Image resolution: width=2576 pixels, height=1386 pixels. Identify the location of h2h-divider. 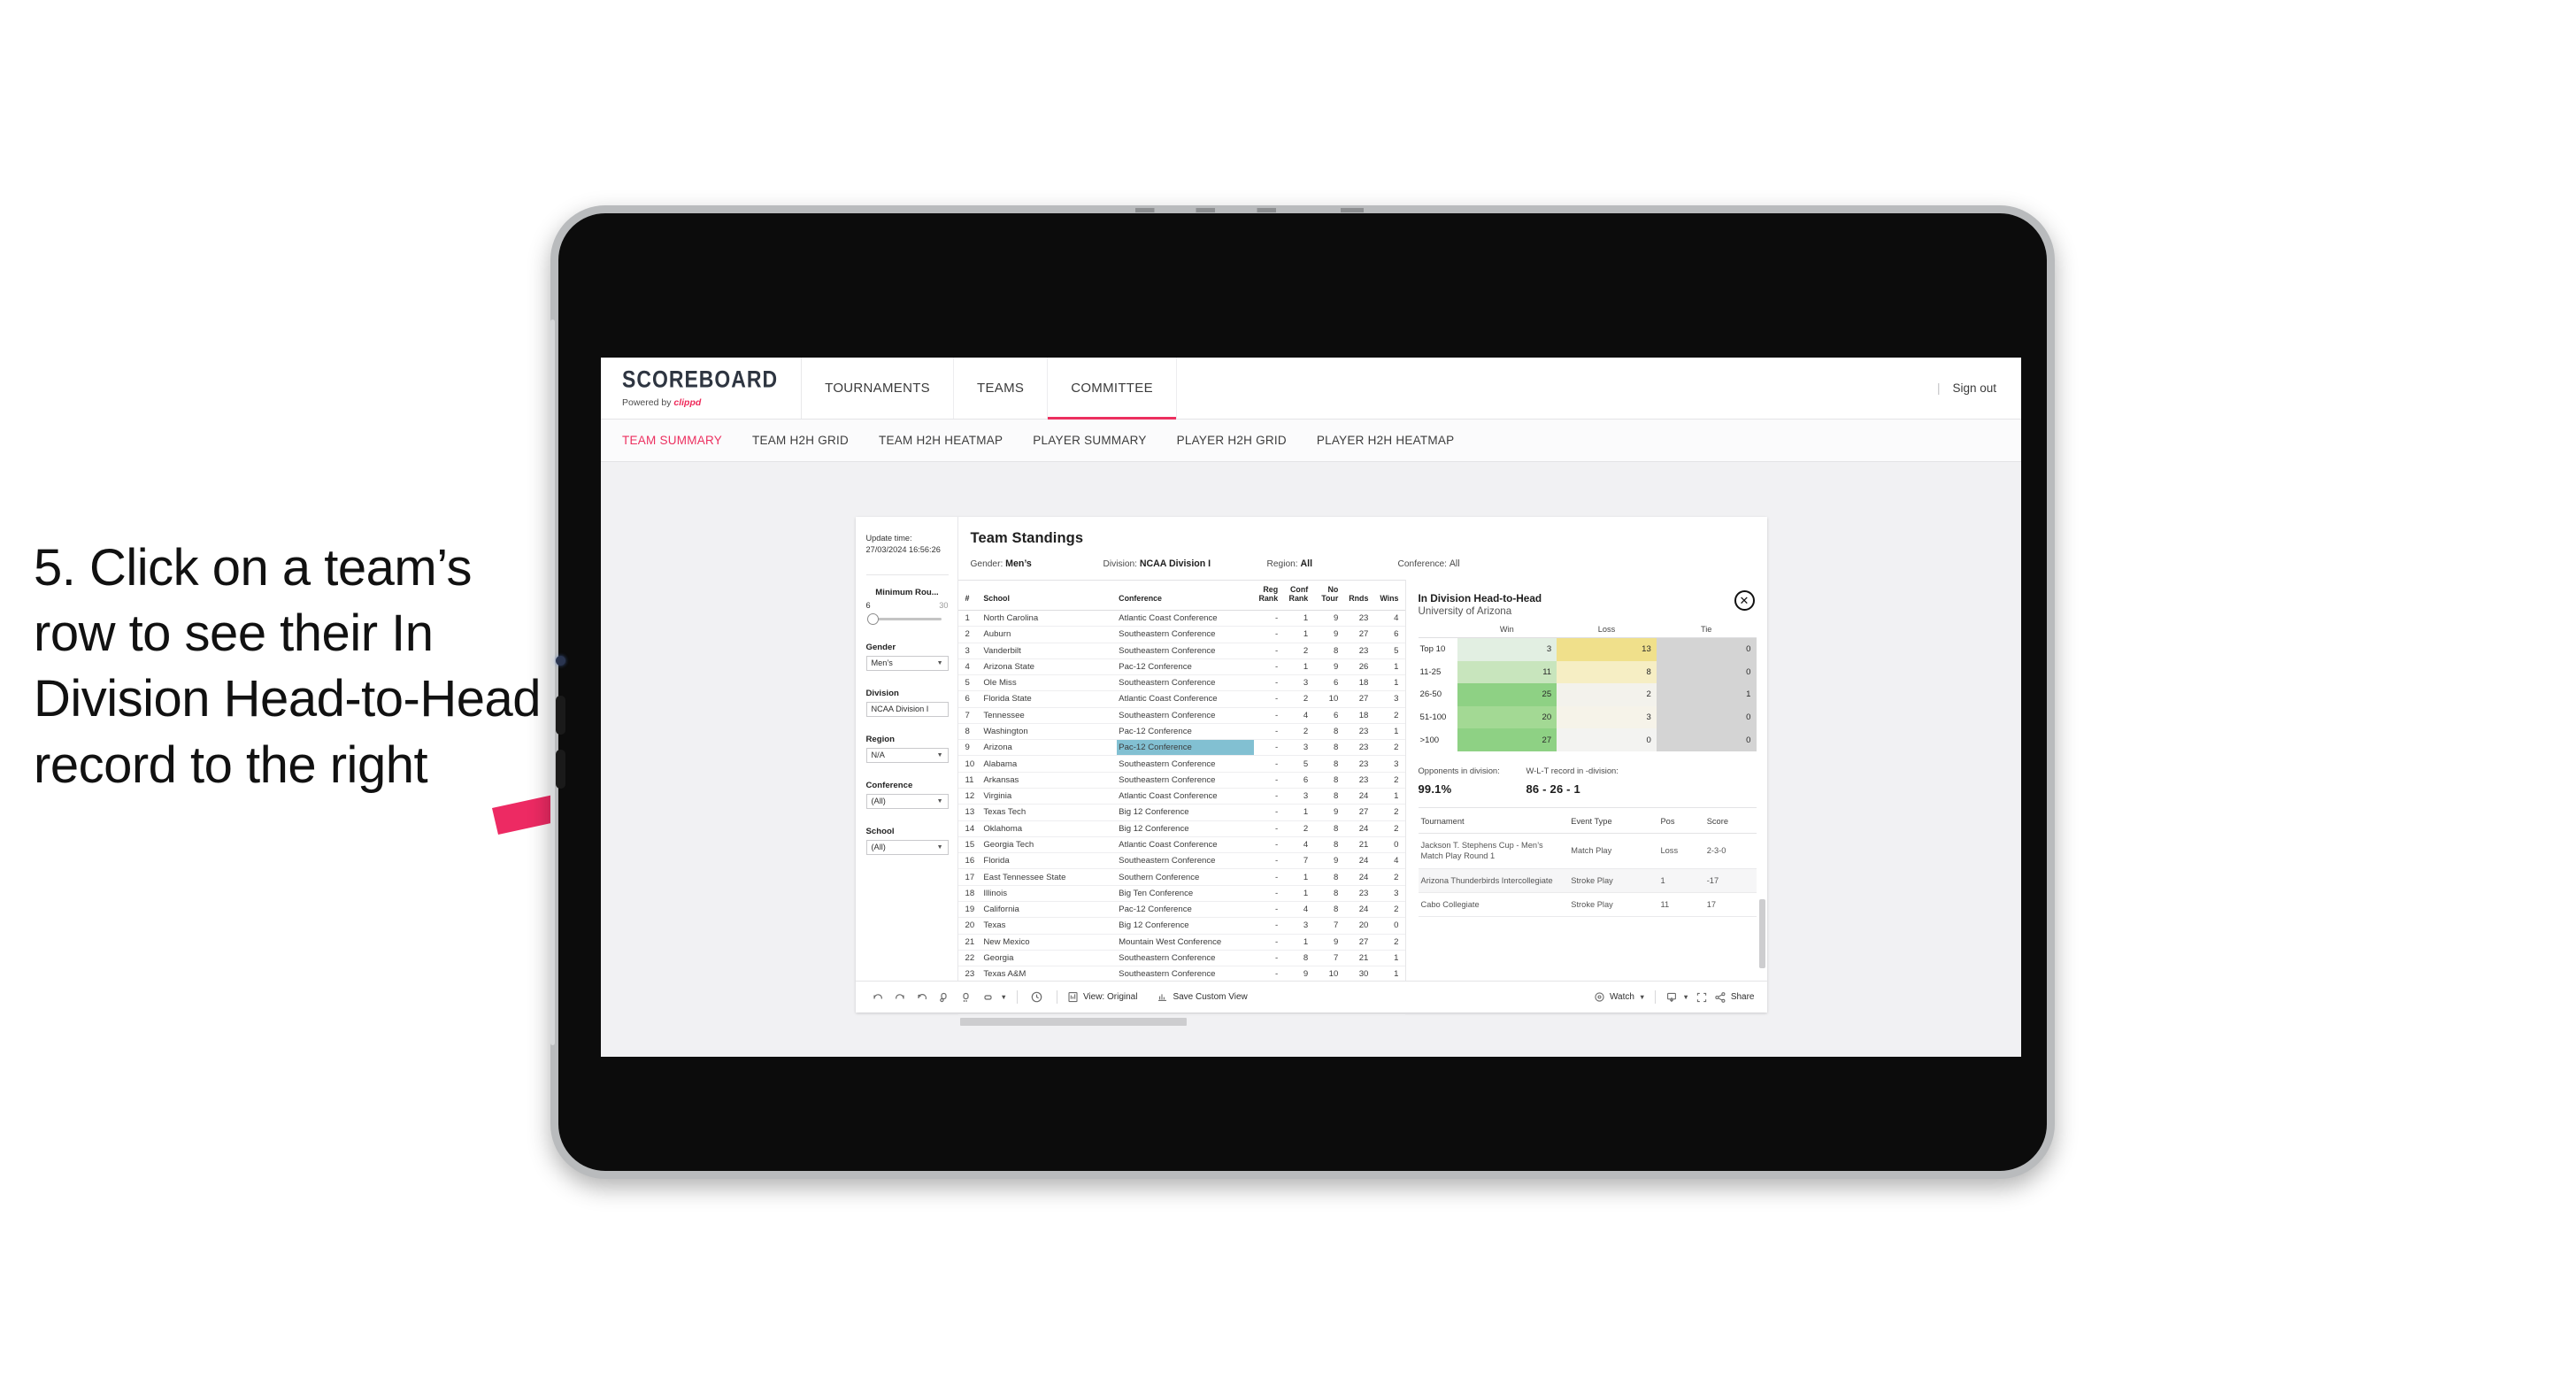
(1587, 807).